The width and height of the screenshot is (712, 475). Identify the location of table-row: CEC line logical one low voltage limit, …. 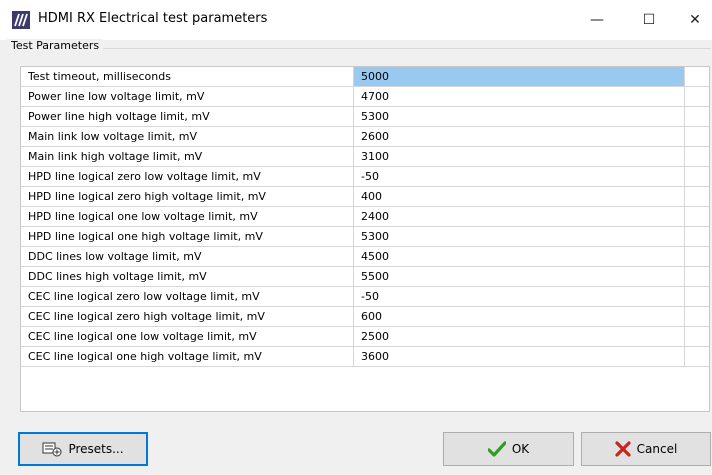
(365, 337).